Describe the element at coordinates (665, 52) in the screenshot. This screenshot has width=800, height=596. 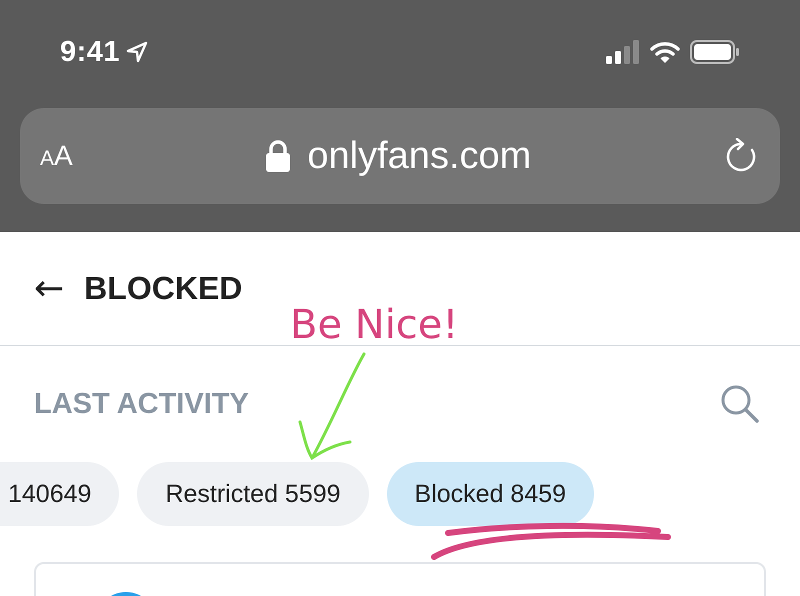
I see `wifi-icon` at that location.